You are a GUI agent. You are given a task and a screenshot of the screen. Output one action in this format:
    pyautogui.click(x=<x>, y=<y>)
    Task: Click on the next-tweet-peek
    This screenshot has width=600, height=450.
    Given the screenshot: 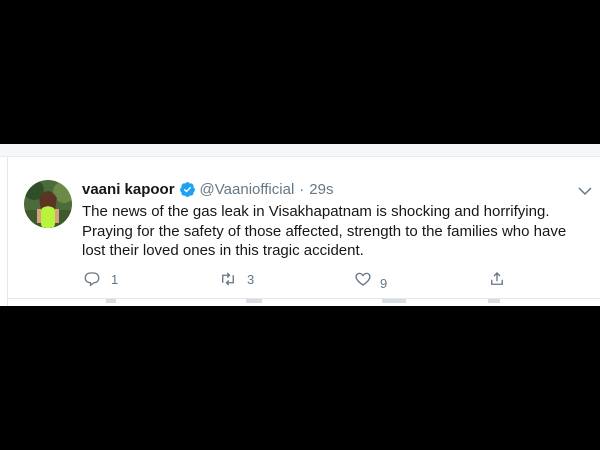 What is the action you would take?
    pyautogui.click(x=303, y=302)
    